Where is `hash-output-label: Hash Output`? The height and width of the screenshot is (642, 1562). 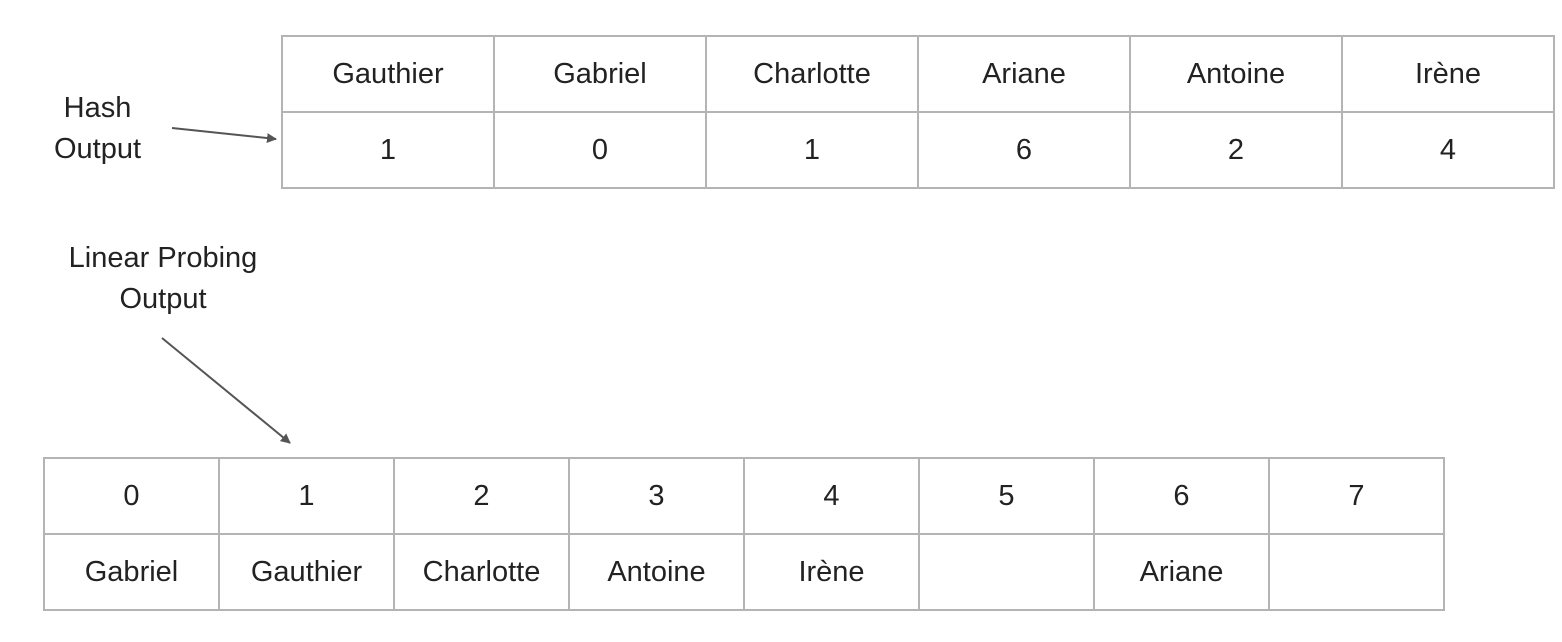 hash-output-label: Hash Output is located at coordinates (97, 129).